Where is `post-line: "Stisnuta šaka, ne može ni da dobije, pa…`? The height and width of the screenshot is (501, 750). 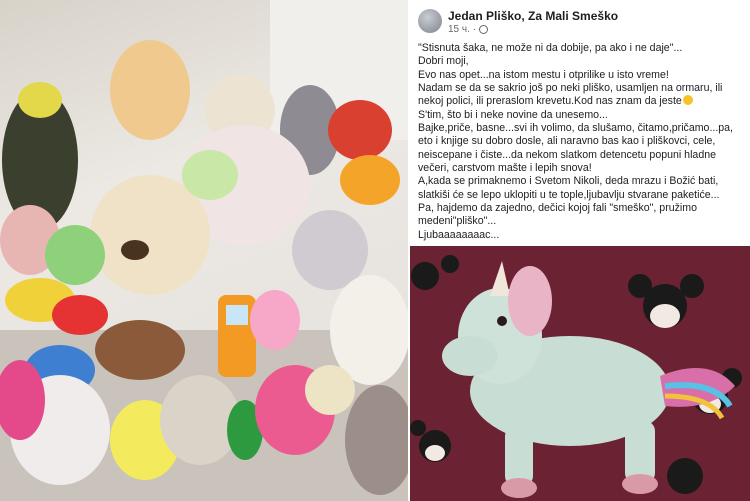
post-line: "Stisnuta šaka, ne može ni da dobije, pa… is located at coordinates (550, 48).